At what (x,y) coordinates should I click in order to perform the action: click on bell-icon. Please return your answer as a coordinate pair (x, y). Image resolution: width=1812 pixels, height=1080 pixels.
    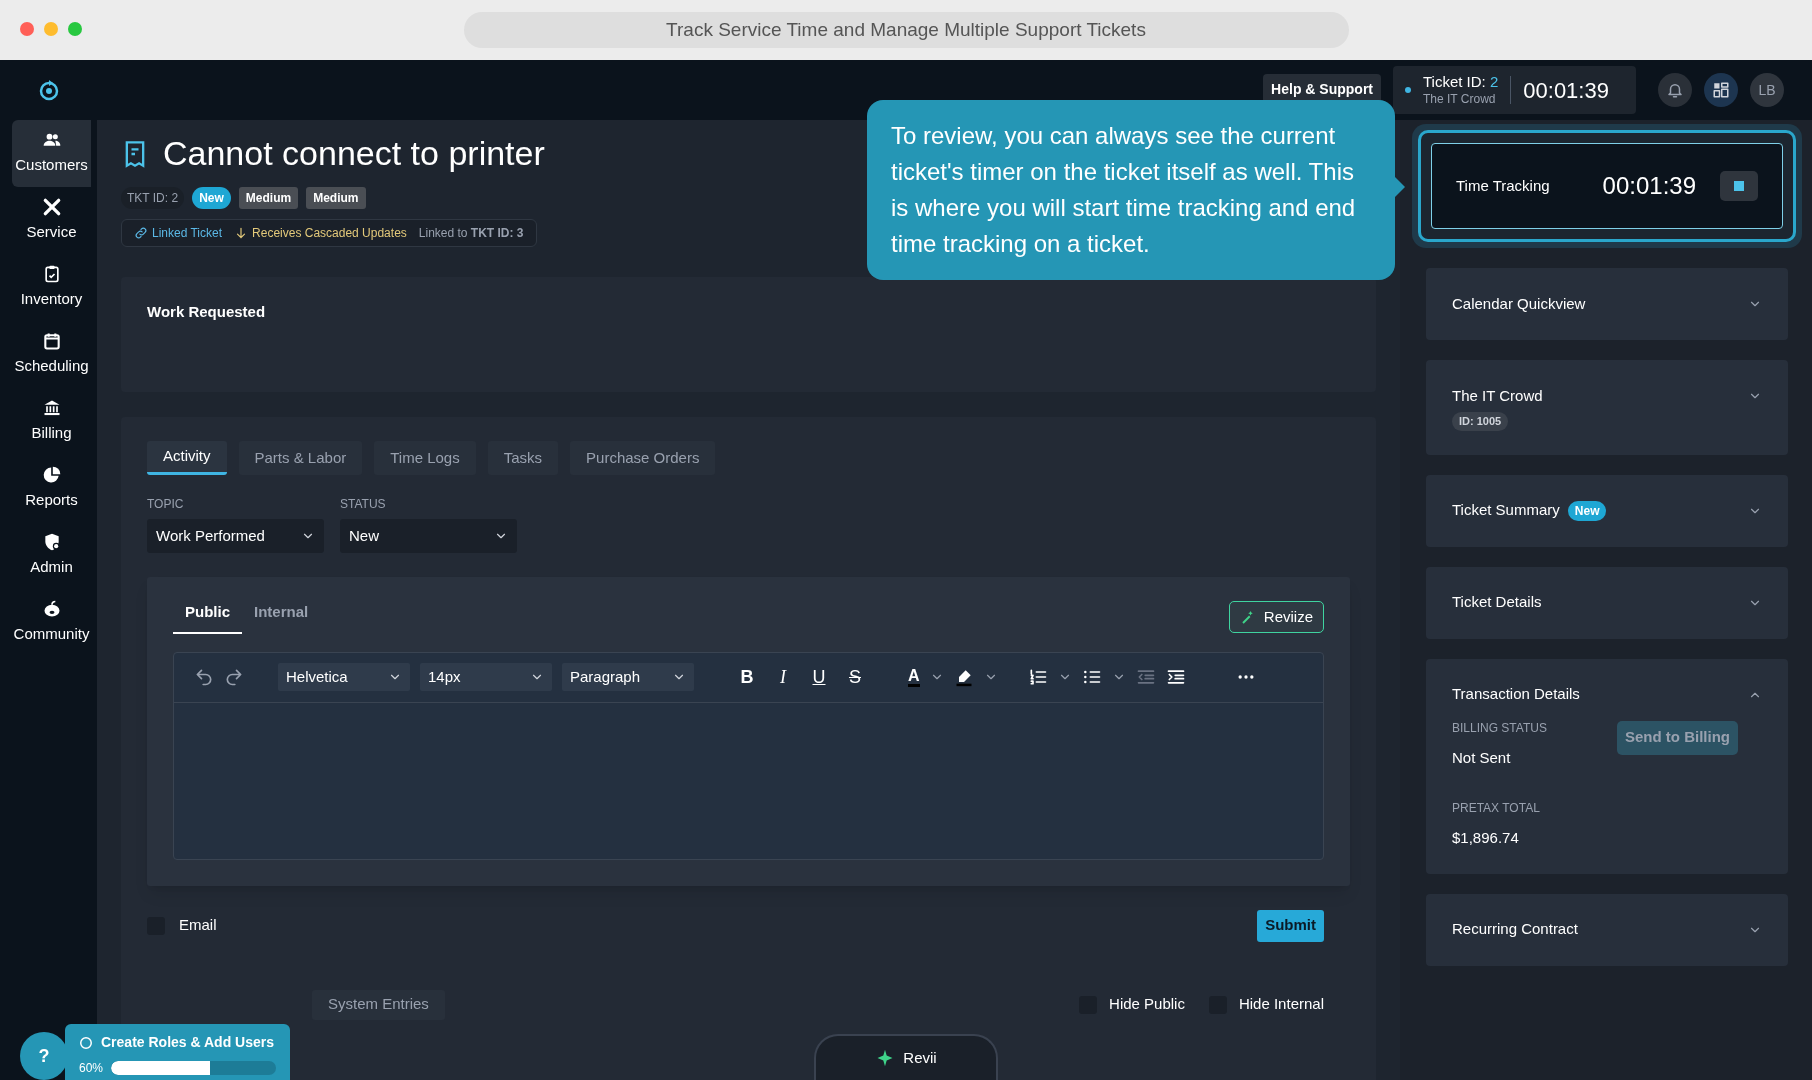
    Looking at the image, I should click on (1675, 90).